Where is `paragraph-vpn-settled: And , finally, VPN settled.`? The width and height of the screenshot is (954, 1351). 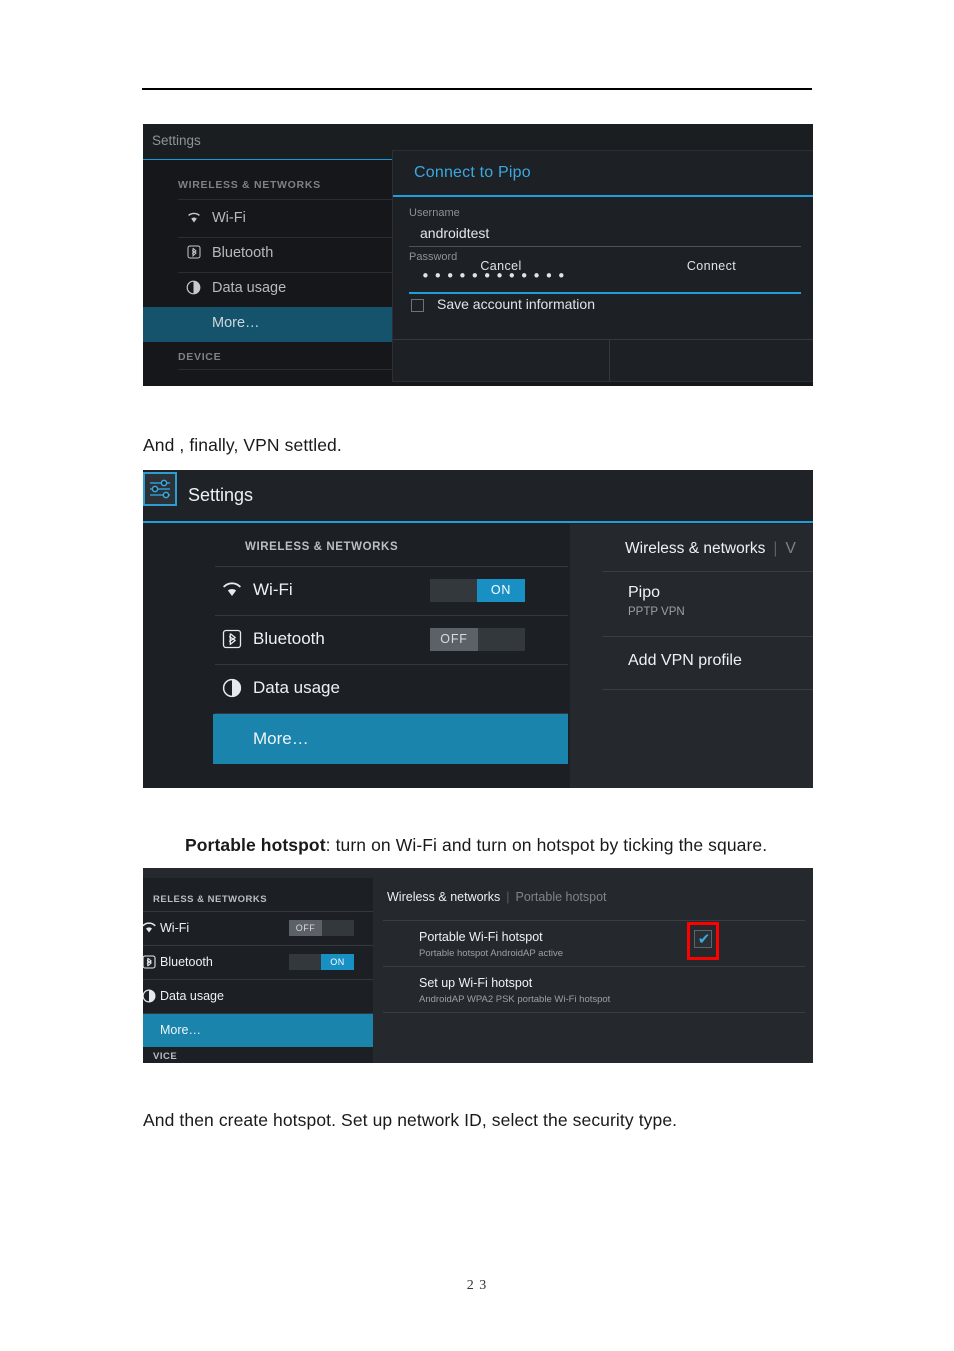
paragraph-vpn-settled: And , finally, VPN settled. is located at coordinates (242, 444).